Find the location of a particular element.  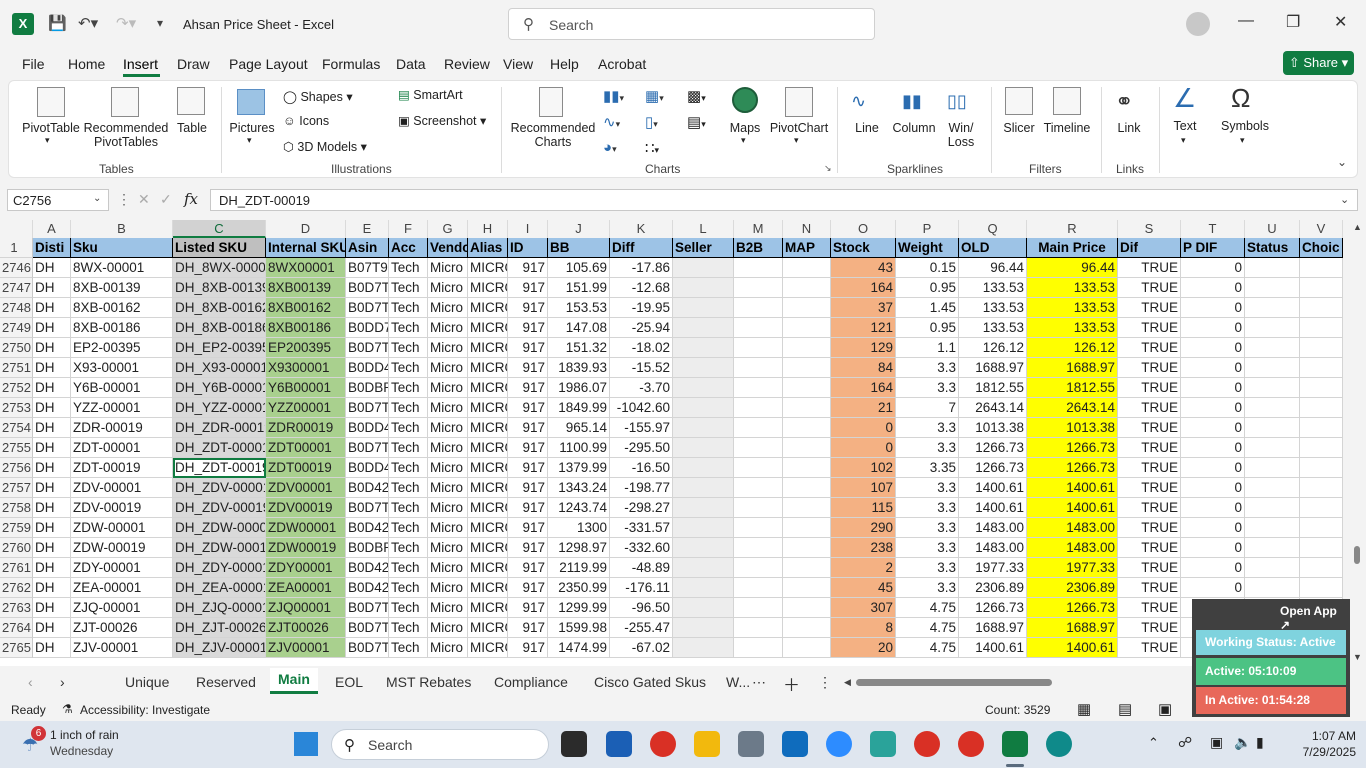

cell: B0D42 is located at coordinates (367, 488).